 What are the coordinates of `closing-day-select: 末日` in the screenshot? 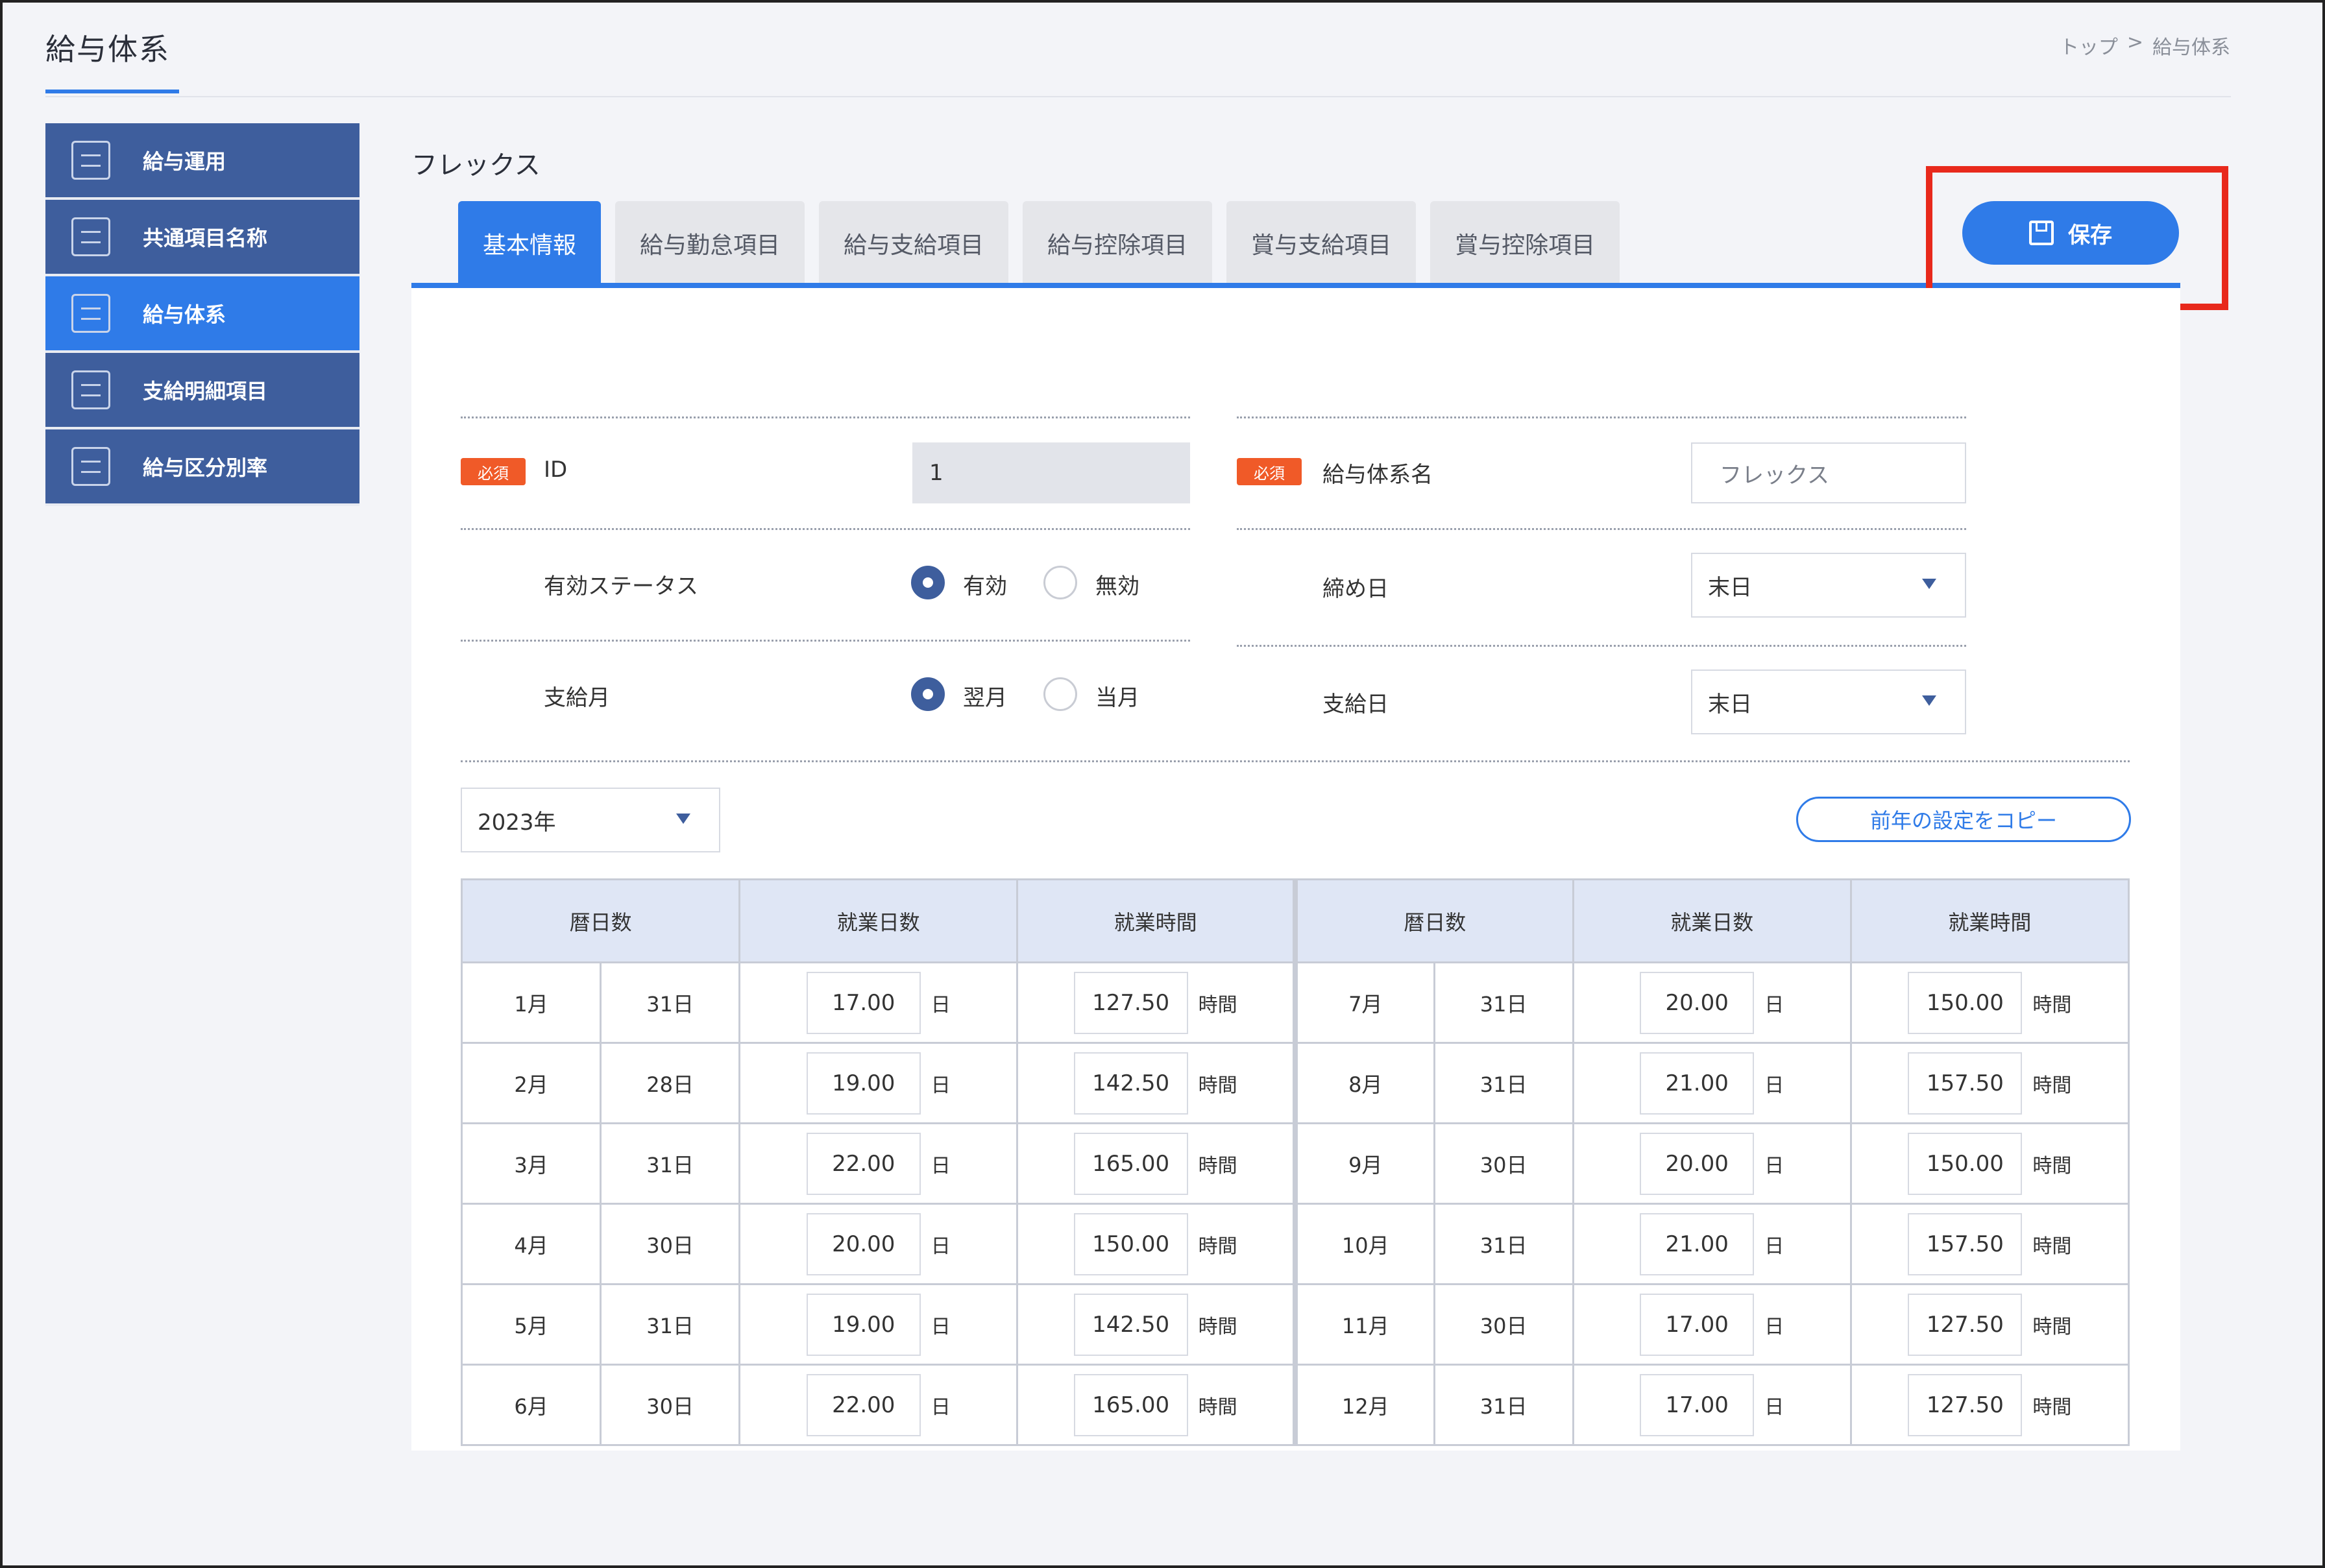 It's located at (1828, 585).